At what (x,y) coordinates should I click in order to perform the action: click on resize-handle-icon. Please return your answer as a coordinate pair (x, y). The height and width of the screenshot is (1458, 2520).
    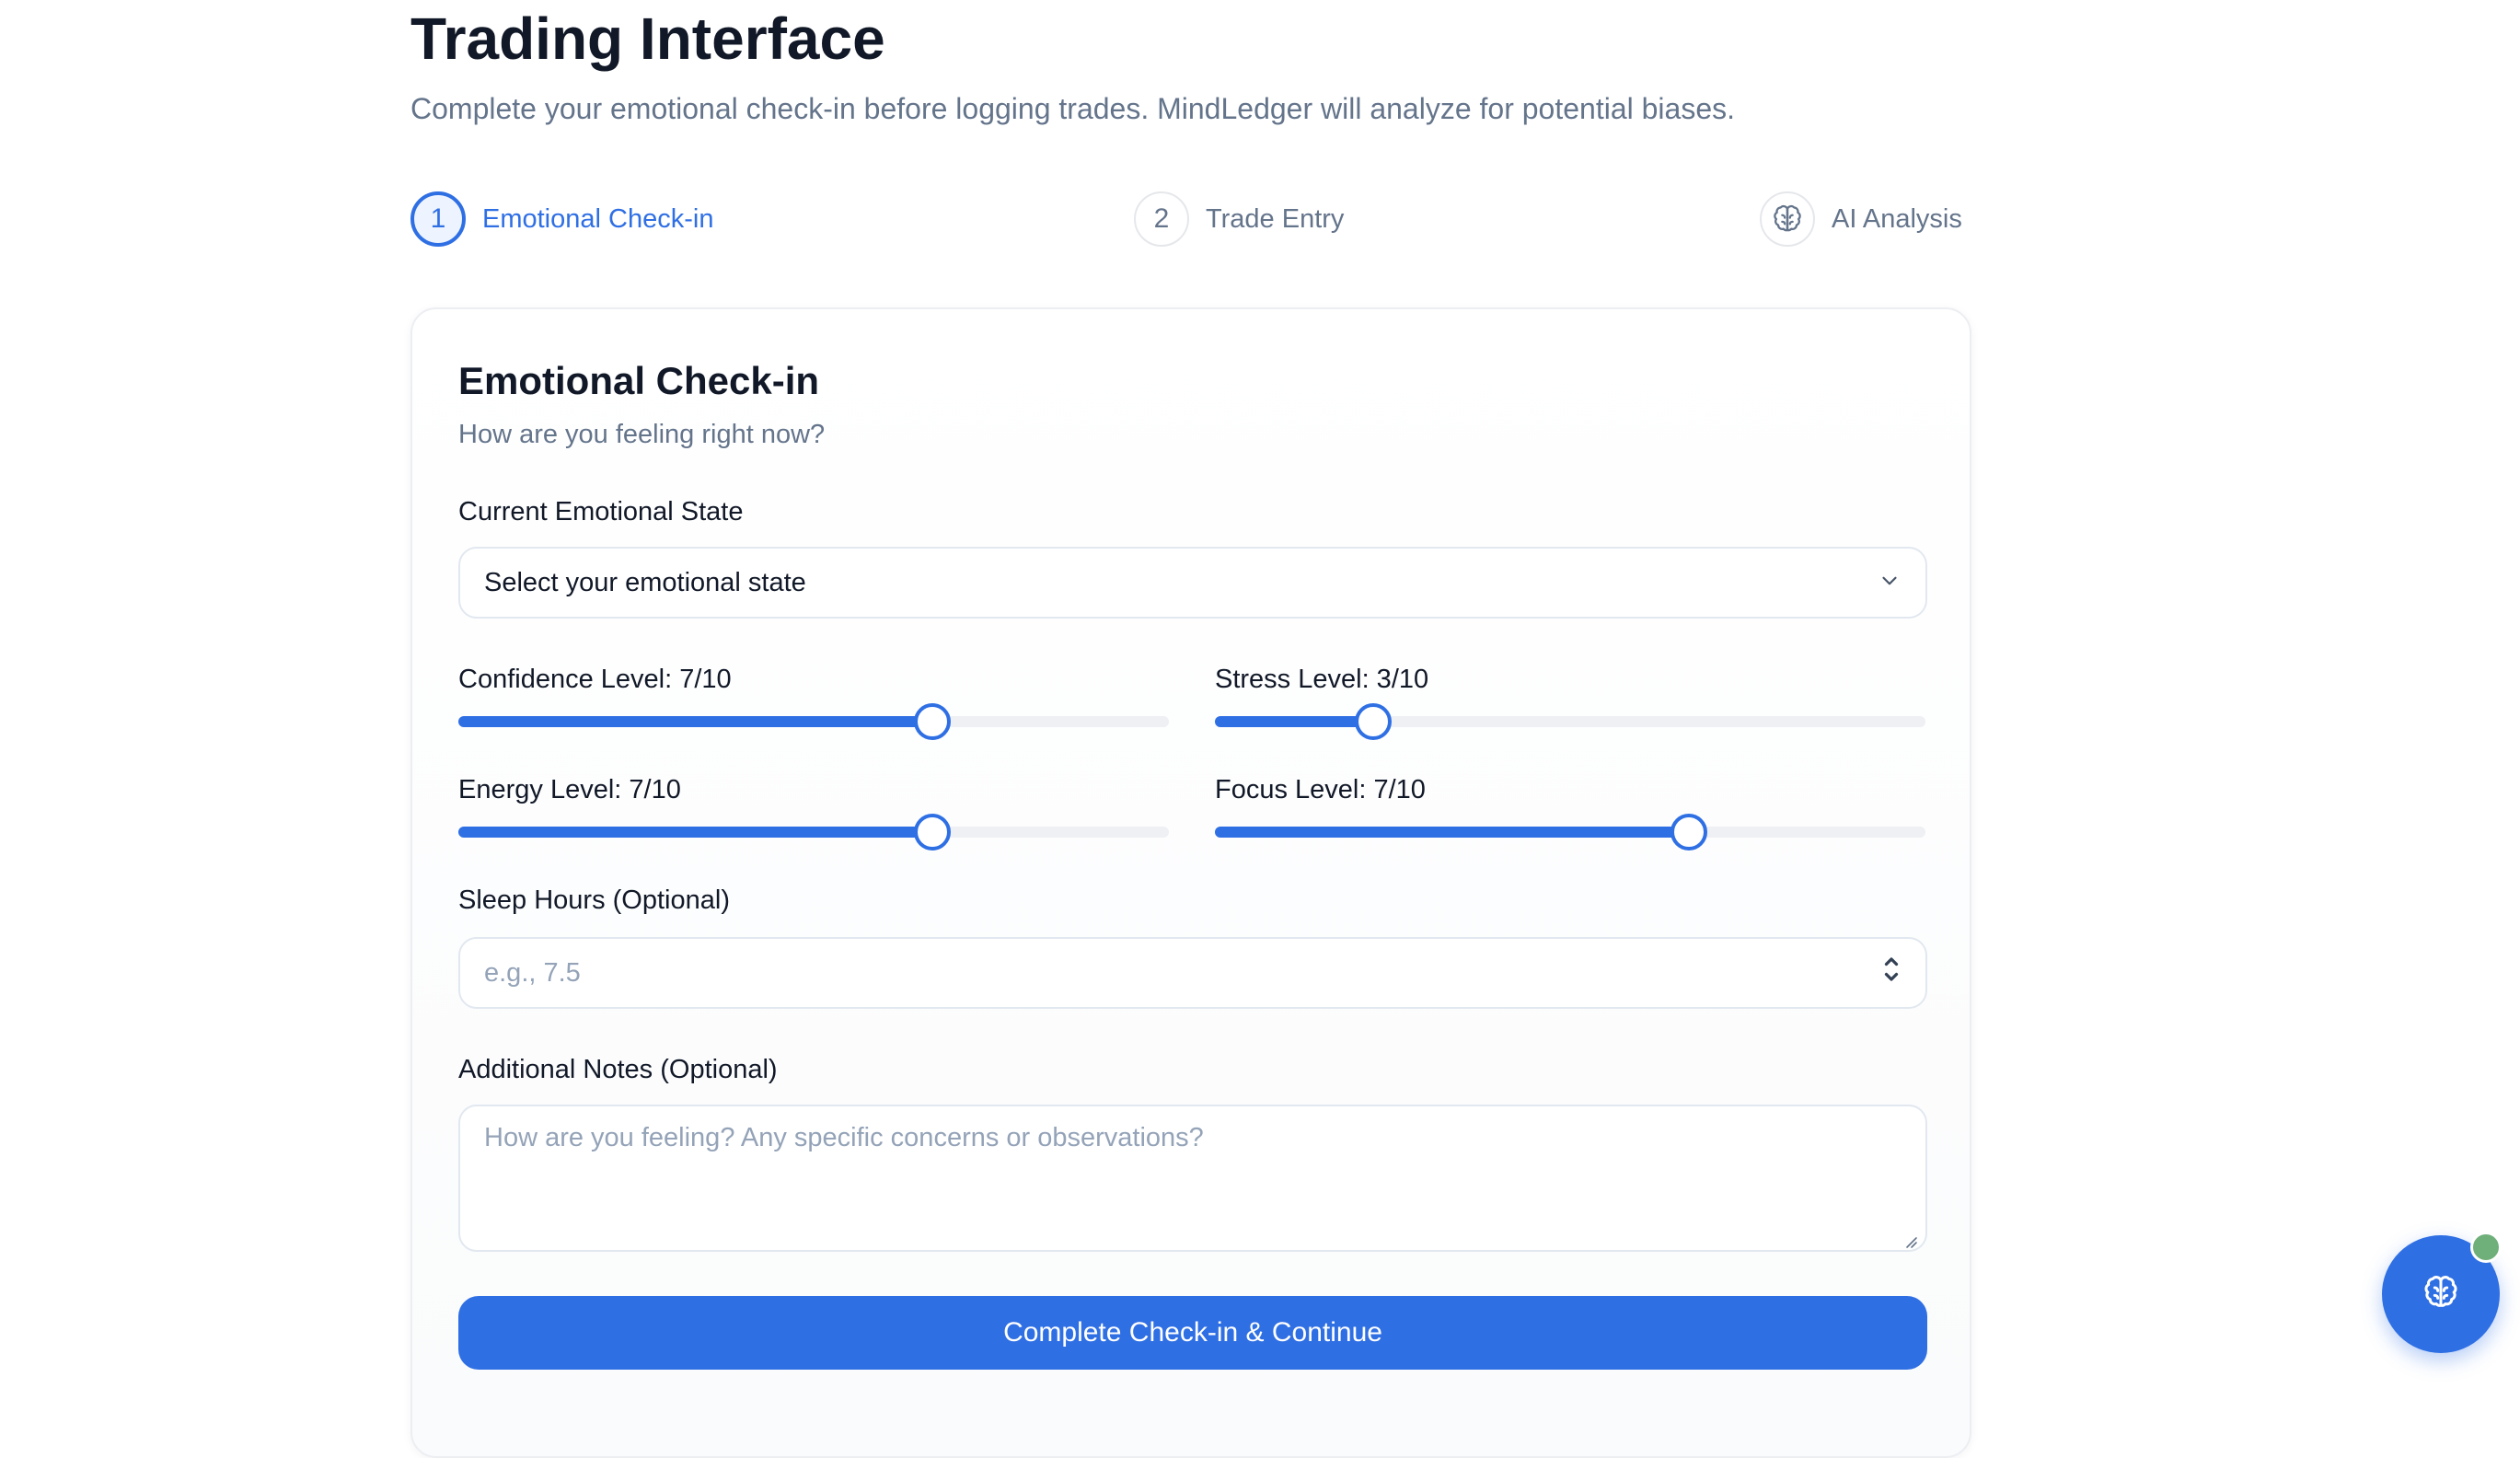
    Looking at the image, I should click on (1910, 1237).